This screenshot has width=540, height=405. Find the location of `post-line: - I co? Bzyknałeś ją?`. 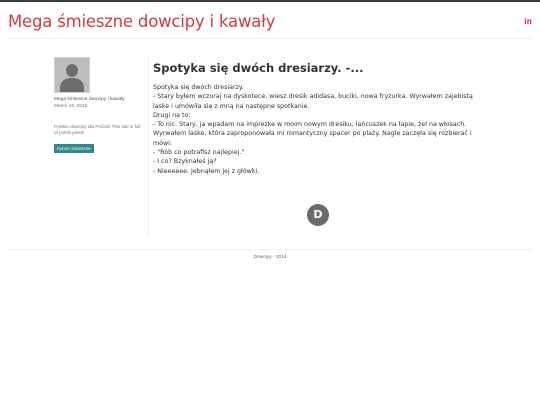

post-line: - I co? Bzyknałeś ją? is located at coordinates (185, 162).